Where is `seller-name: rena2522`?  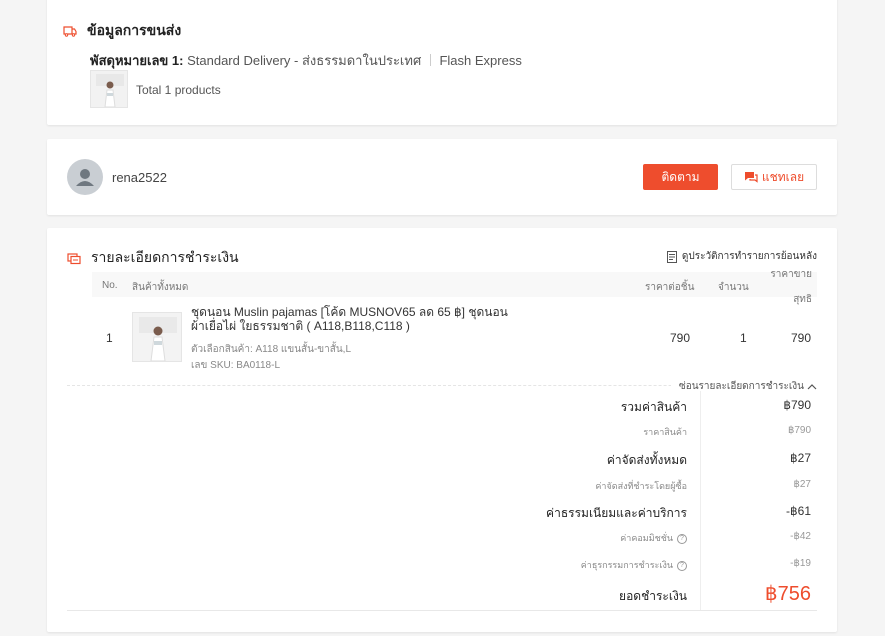 seller-name: rena2522 is located at coordinates (139, 177).